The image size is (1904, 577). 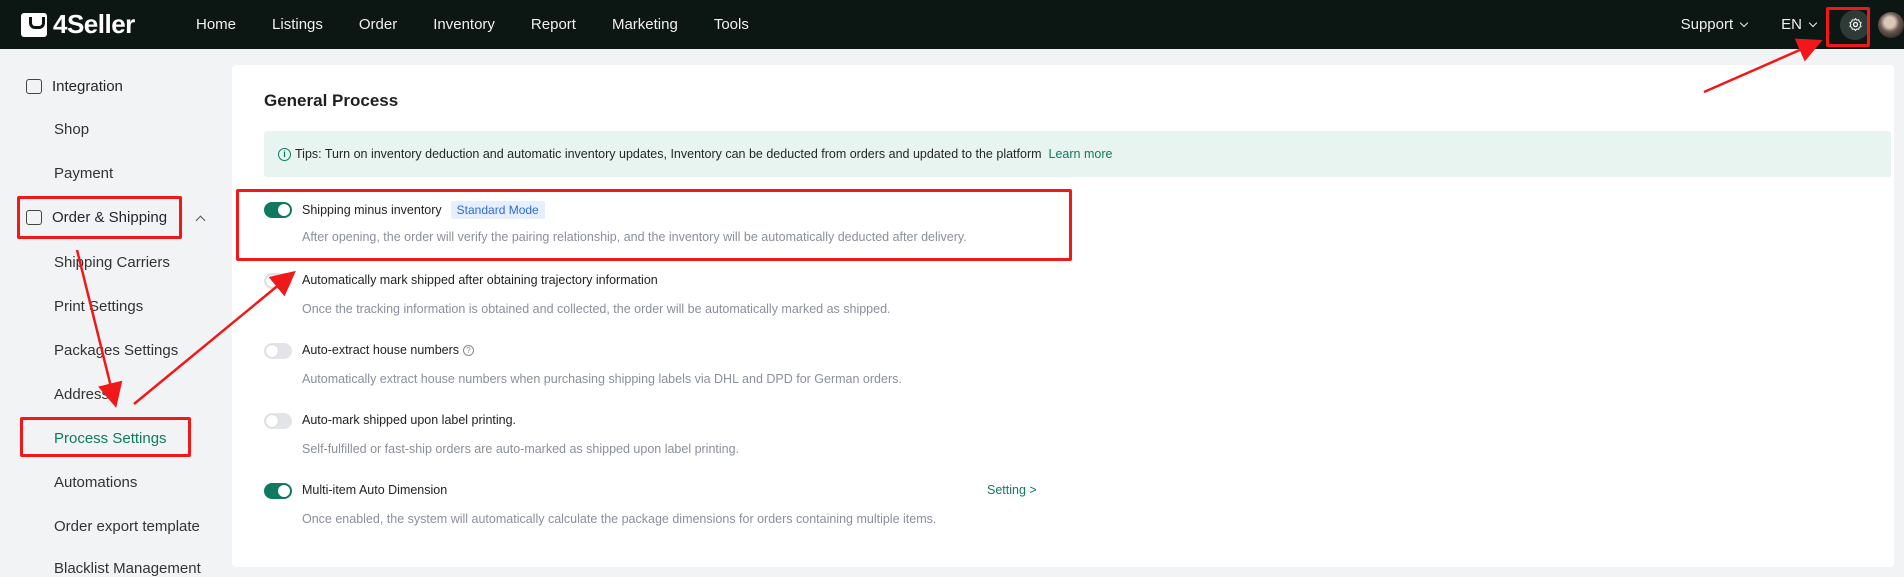 What do you see at coordinates (497, 210) in the screenshot?
I see `mode-badge: Standard Mode` at bounding box center [497, 210].